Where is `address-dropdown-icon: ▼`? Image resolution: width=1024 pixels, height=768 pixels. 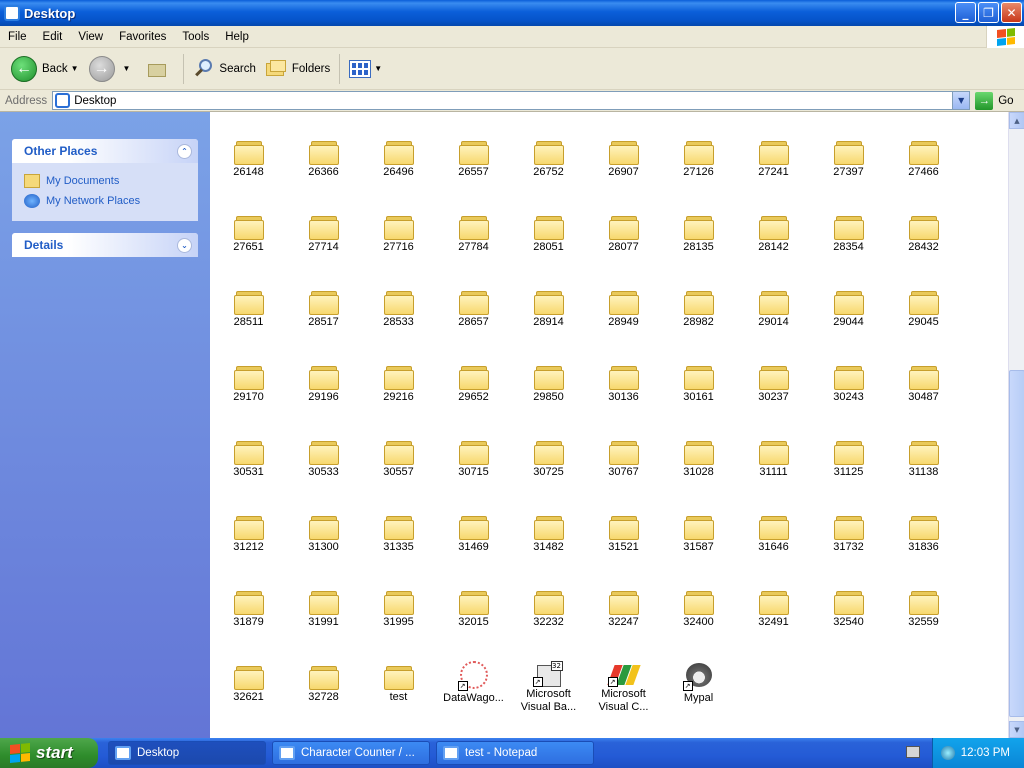
address-dropdown-icon: ▼ is located at coordinates (961, 100).